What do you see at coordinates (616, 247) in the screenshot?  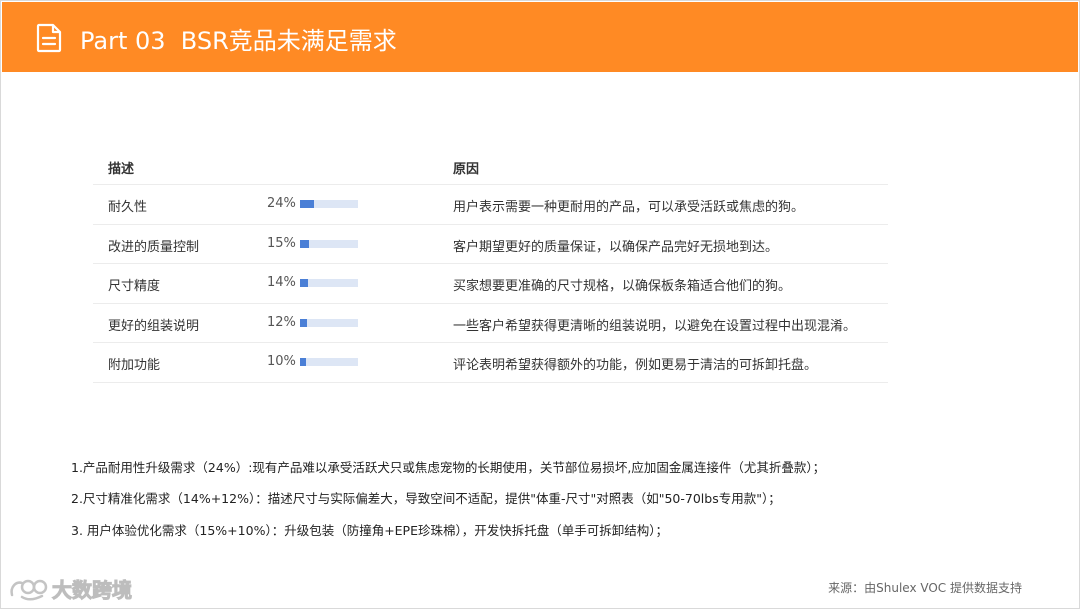 I see `row-reason: 客户期望更好的质量保证，以确保产品完好无损地到达。` at bounding box center [616, 247].